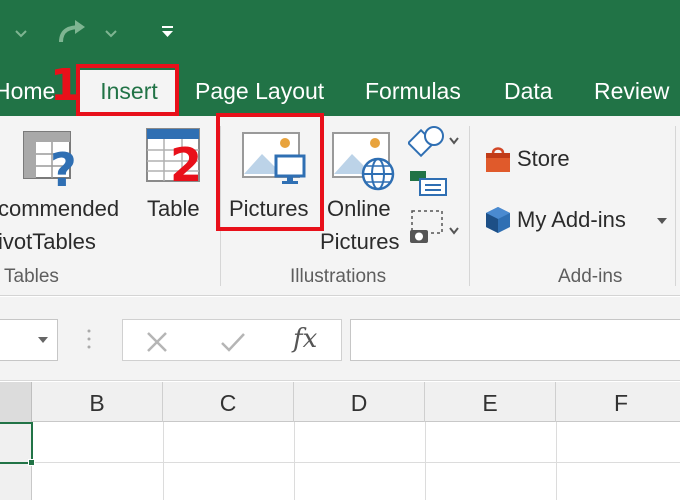 The image size is (680, 500). Describe the element at coordinates (16, 402) in the screenshot. I see `select-all-corner` at that location.